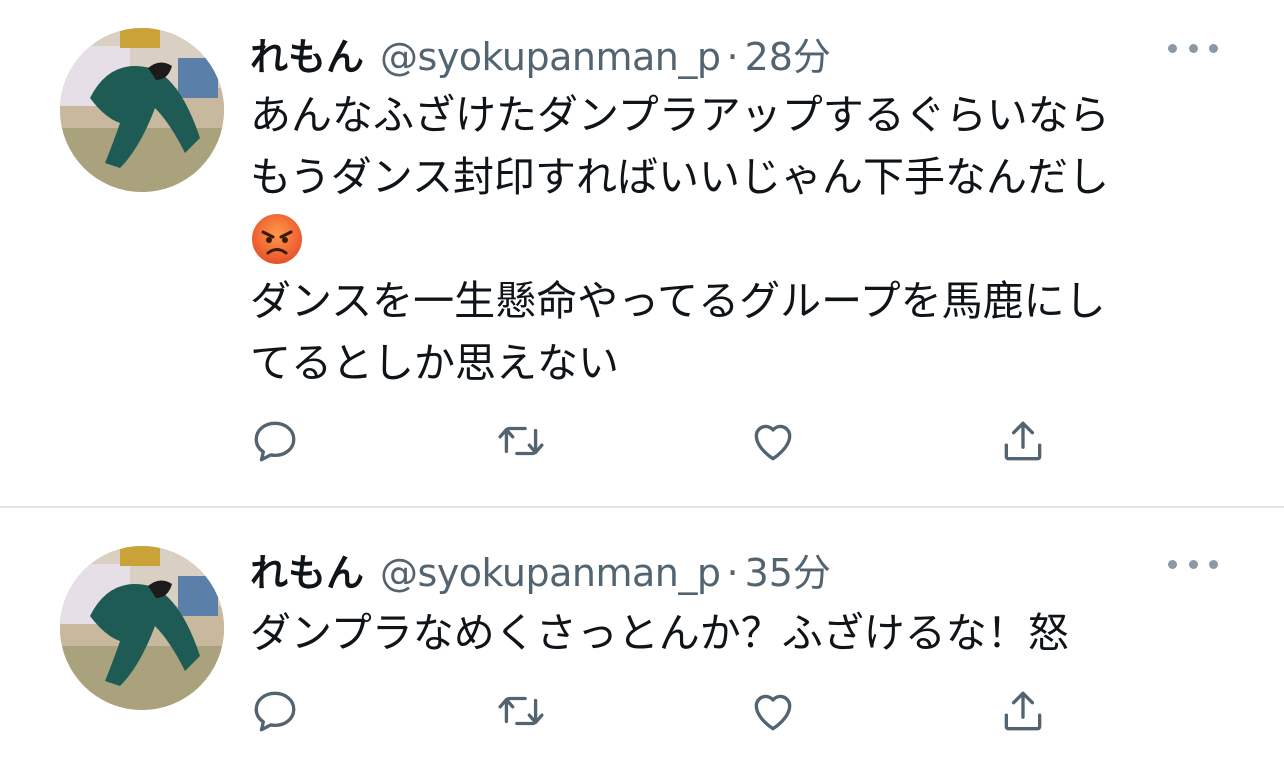  What do you see at coordinates (788, 569) in the screenshot?
I see `timestamp: 35分` at bounding box center [788, 569].